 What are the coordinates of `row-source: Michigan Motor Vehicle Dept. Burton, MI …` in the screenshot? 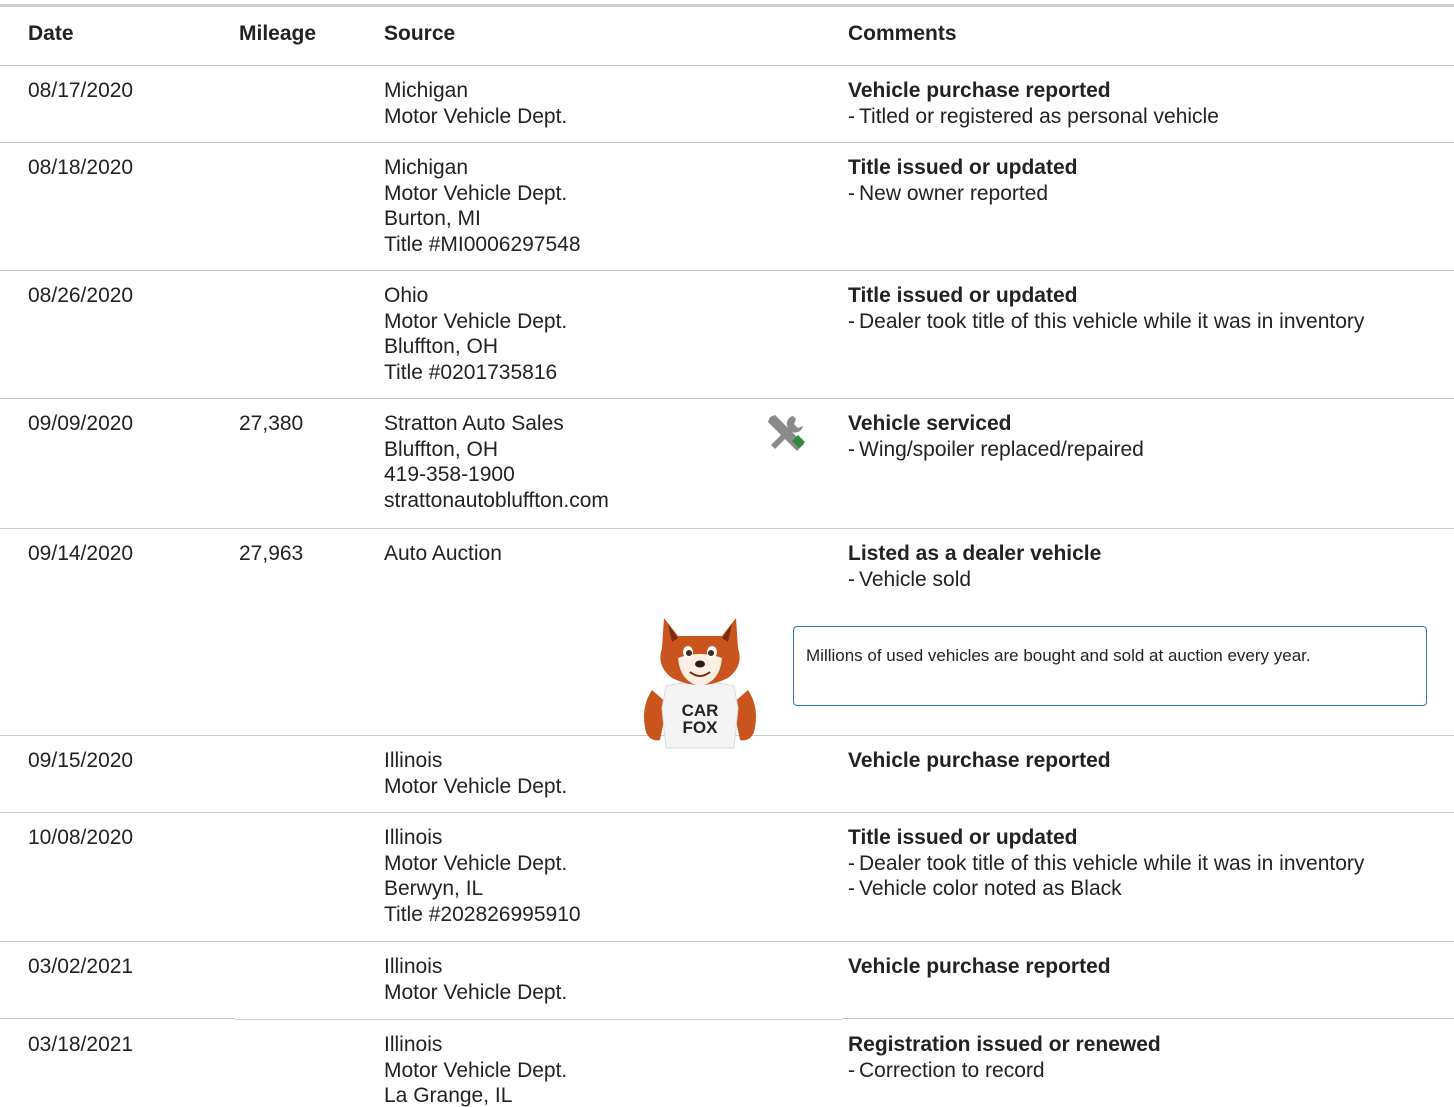 It's located at (482, 206).